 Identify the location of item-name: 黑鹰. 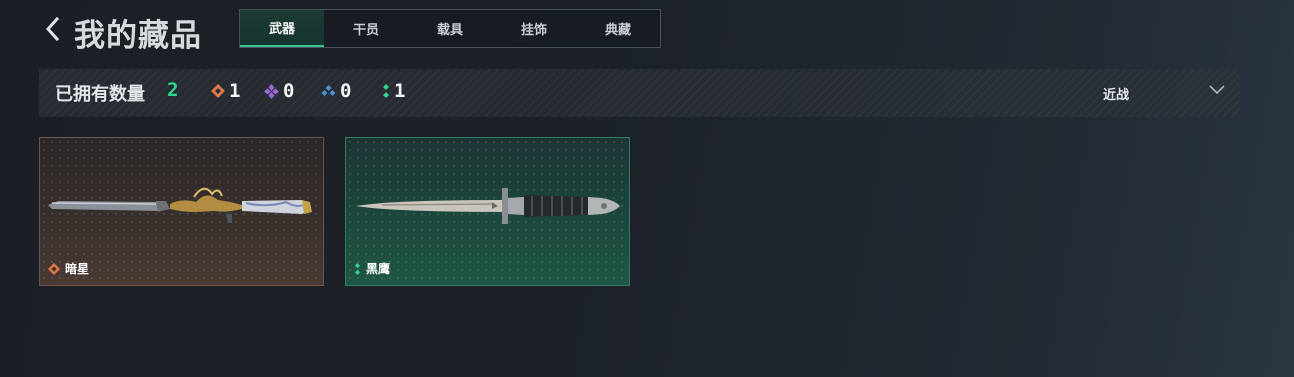
(378, 269).